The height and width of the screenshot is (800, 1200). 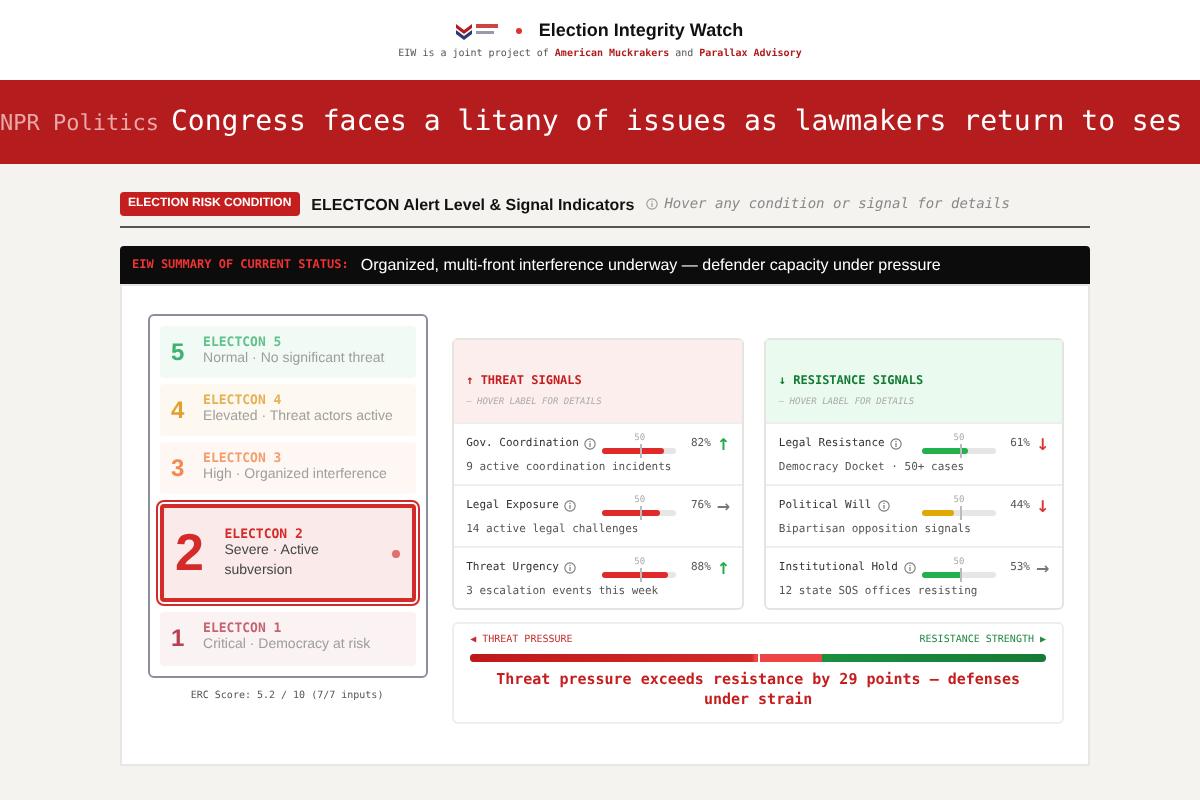 I want to click on ticker-headline: Congress faces a litany of issues as lawmakers return to ses, so click(x=676, y=122).